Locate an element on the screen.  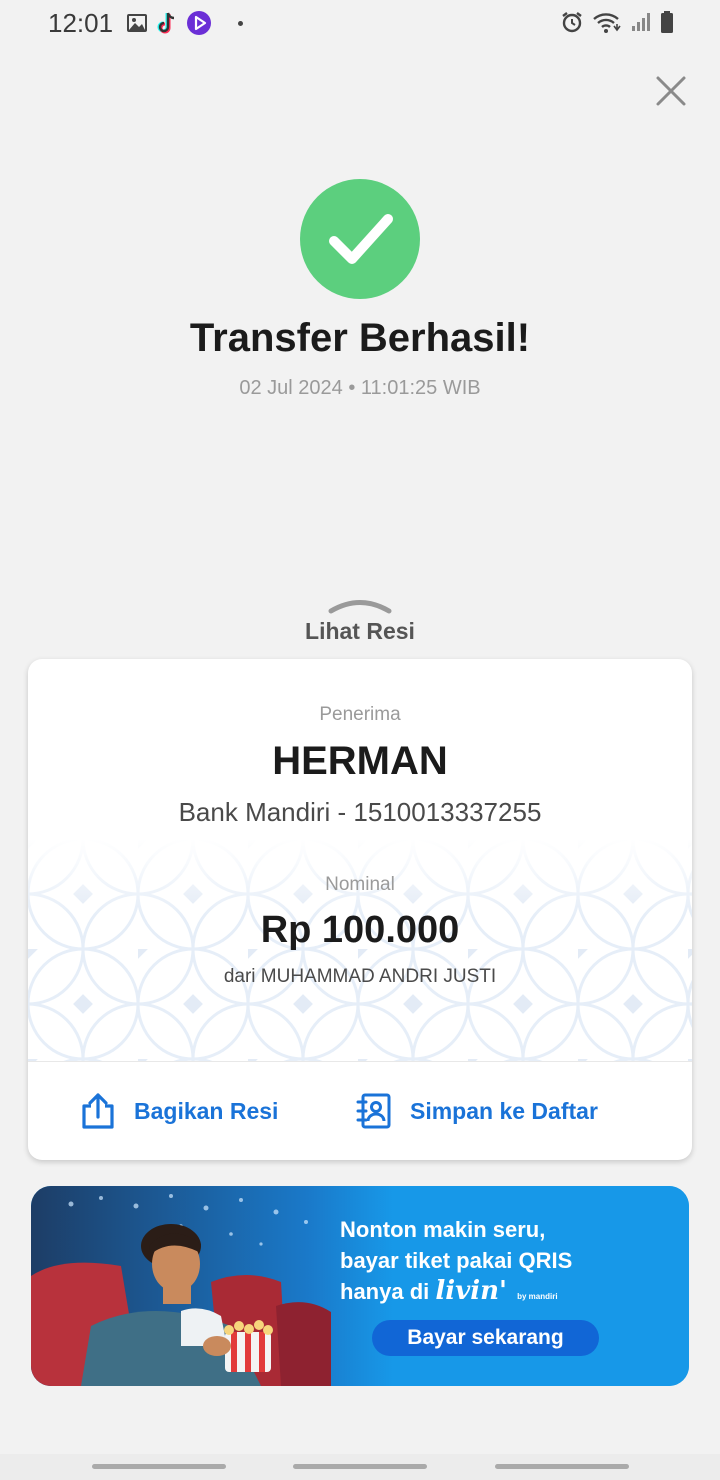
close-icon is located at coordinates (671, 91).